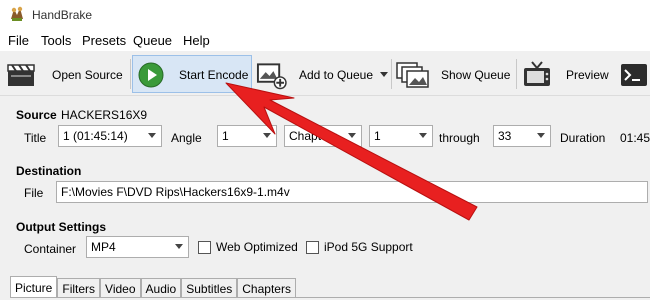 Image resolution: width=650 pixels, height=300 pixels. I want to click on menu-bar: File Tools Presets Queue Help, so click(325, 40).